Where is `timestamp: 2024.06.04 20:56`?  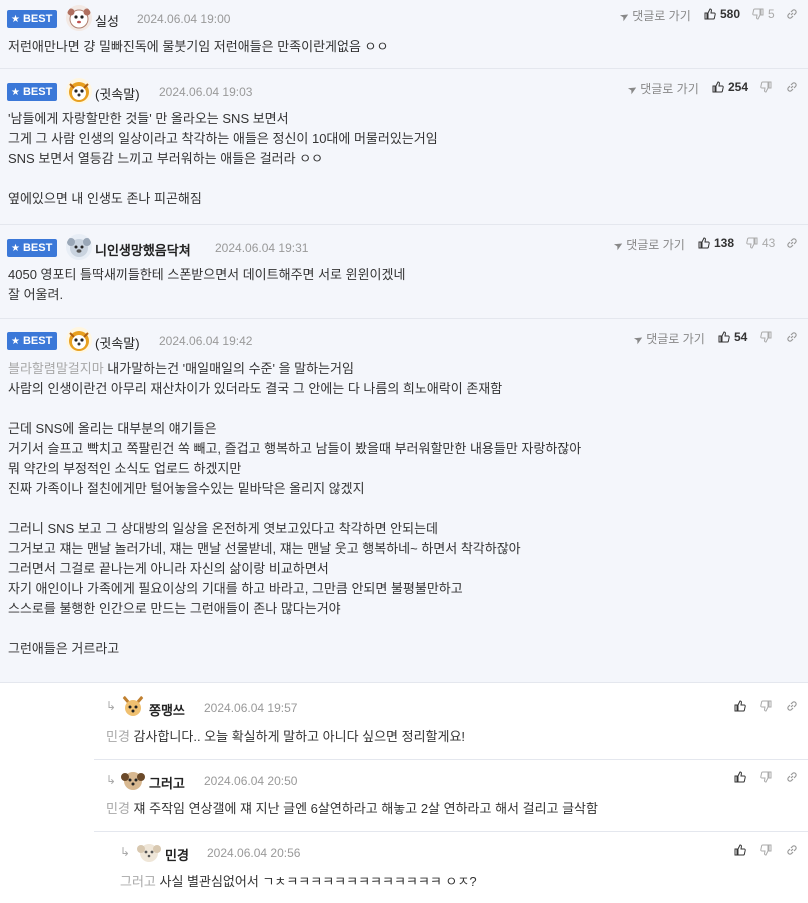 timestamp: 2024.06.04 20:56 is located at coordinates (254, 853).